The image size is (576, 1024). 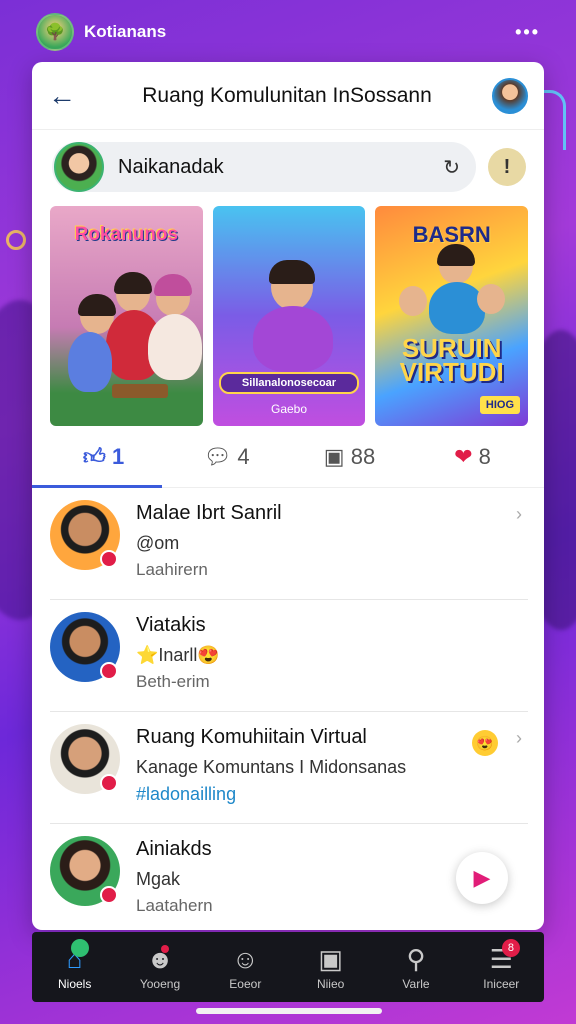 I want to click on nav-community: ☻ Yooeng, so click(x=159, y=967).